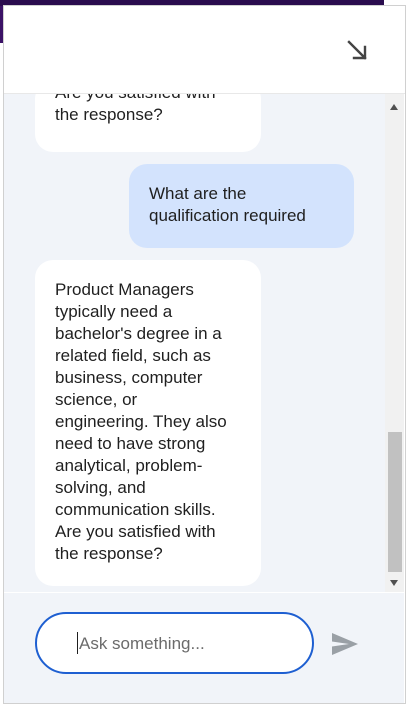 This screenshot has height=705, width=408. What do you see at coordinates (394, 107) in the screenshot?
I see `scroll-up-arrow-icon` at bounding box center [394, 107].